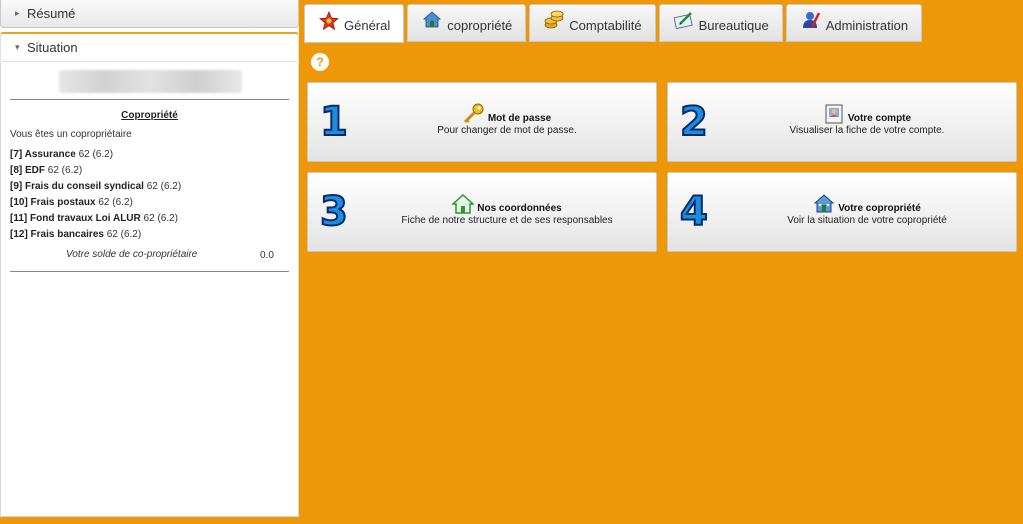 This screenshot has height=524, width=1023. What do you see at coordinates (824, 203) in the screenshot?
I see `building-icon` at bounding box center [824, 203].